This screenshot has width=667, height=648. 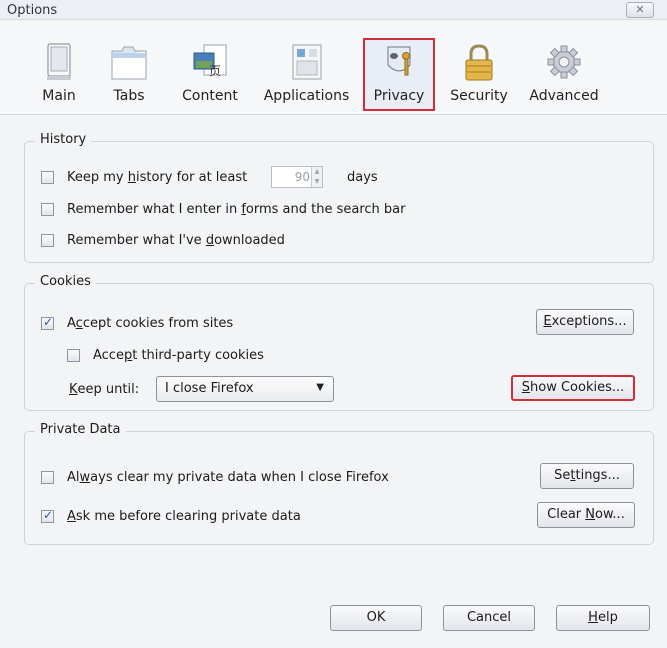 I want to click on tab-main-label: Main, so click(x=59, y=96).